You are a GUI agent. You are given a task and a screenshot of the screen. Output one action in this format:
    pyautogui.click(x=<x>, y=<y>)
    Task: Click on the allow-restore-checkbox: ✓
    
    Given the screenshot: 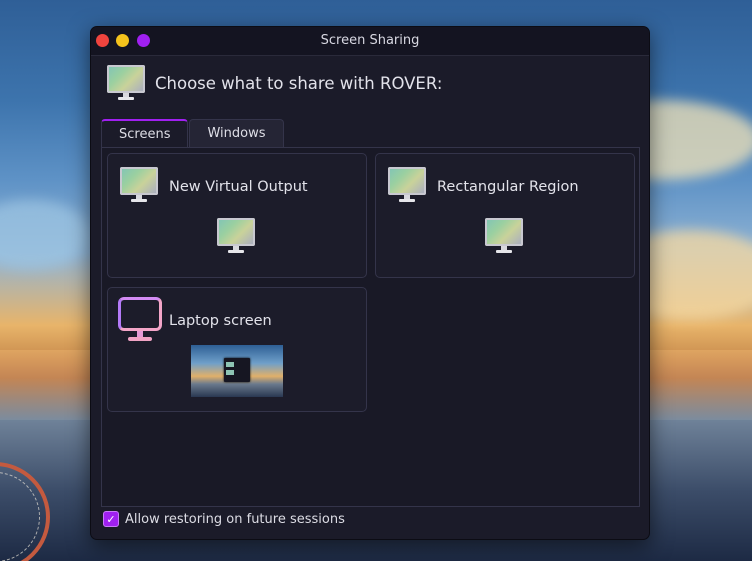 What is the action you would take?
    pyautogui.click(x=111, y=519)
    